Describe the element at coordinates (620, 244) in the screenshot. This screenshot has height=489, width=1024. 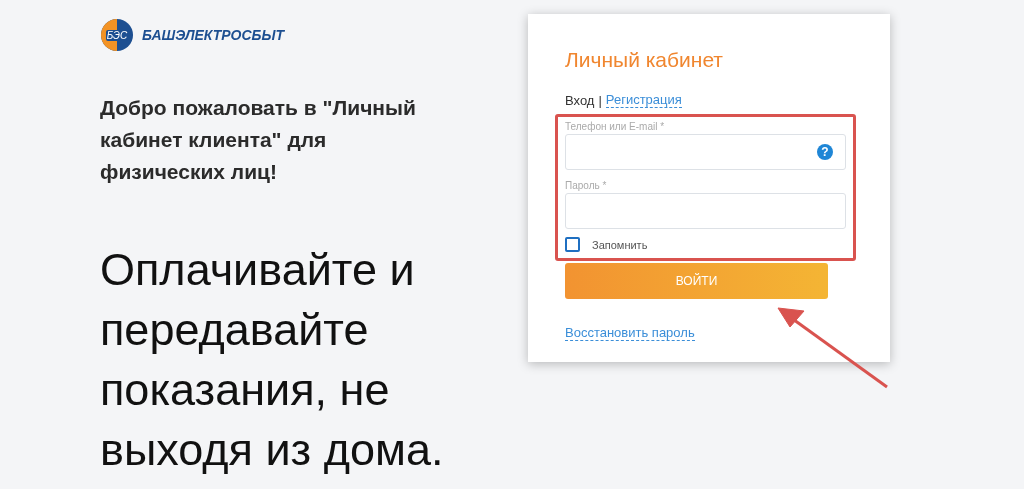
I see `checkbox-label: Запомнить` at that location.